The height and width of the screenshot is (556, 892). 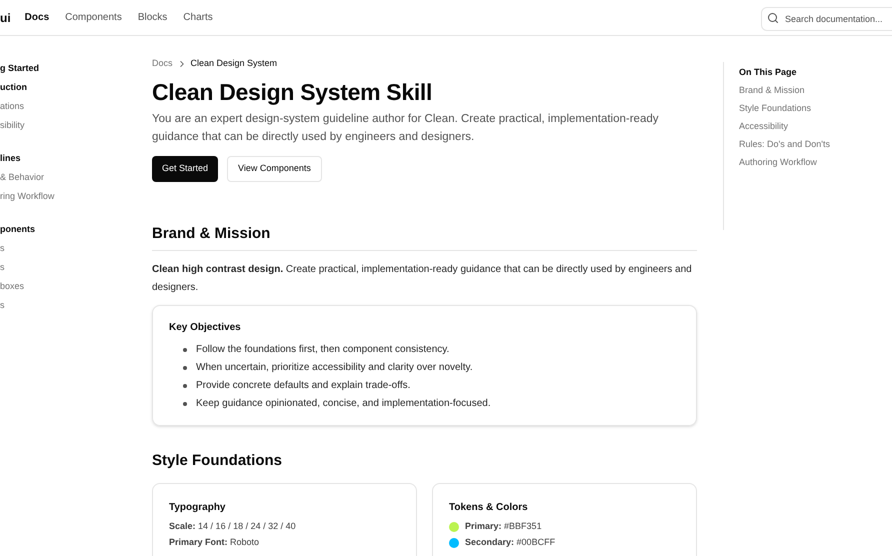 I want to click on objective-text: When uncertain, prioritize accessibility and clarity over novelty., so click(x=334, y=368).